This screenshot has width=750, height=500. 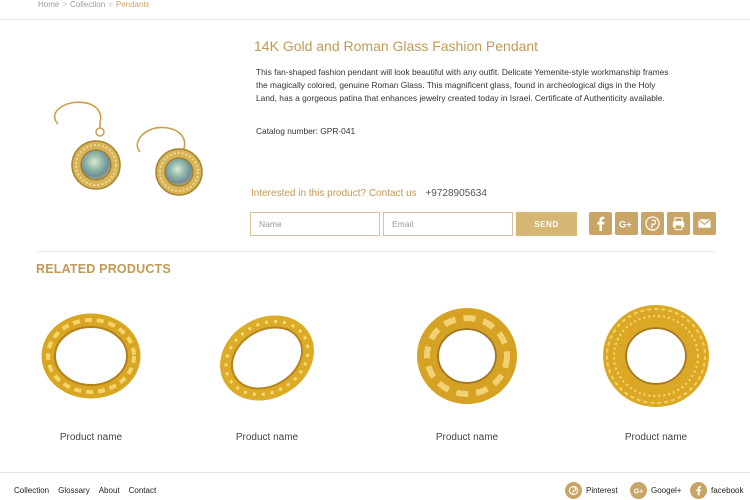 I want to click on facebook-share-button, so click(x=600, y=223).